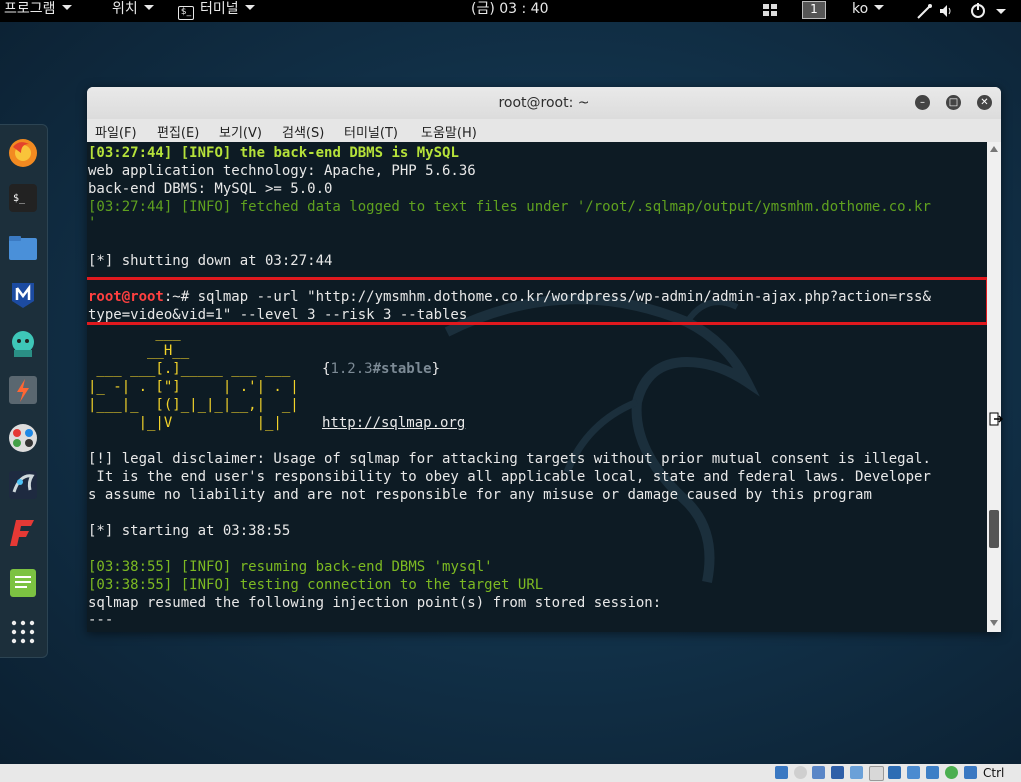  I want to click on places-menu: 위치, so click(133, 11).